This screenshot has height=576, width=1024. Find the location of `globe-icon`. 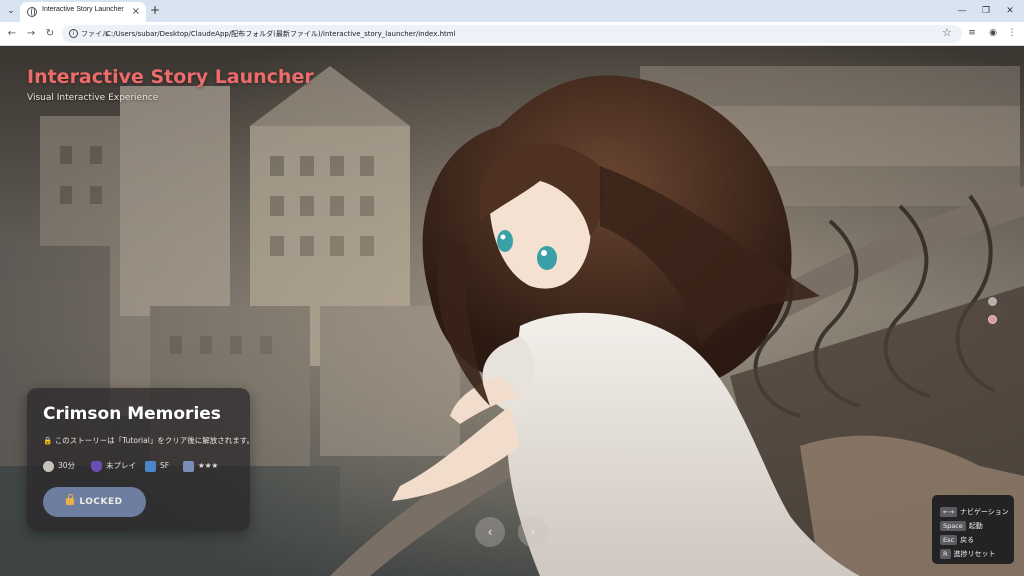

globe-icon is located at coordinates (32, 12).